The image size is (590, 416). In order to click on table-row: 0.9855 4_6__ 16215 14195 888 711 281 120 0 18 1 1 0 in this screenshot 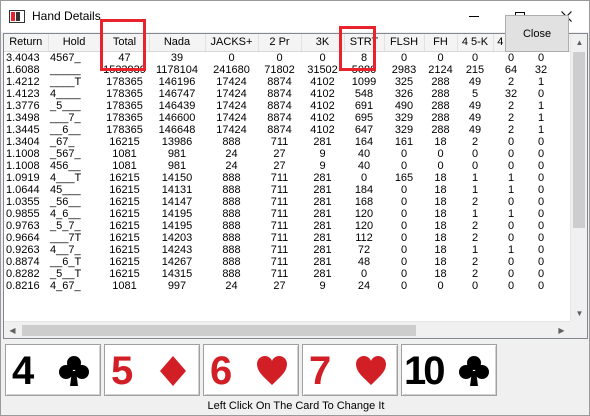, I will do `click(288, 214)`.